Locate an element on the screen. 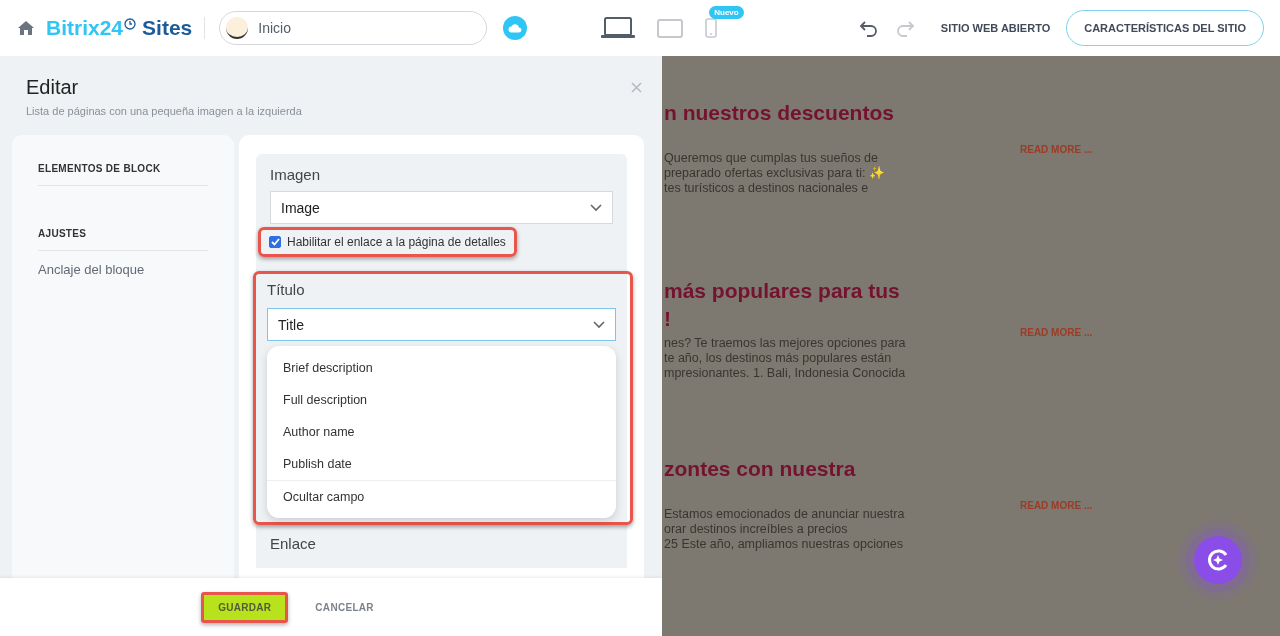 The height and width of the screenshot is (636, 1280). dropdown-option: Author name is located at coordinates (441, 432).